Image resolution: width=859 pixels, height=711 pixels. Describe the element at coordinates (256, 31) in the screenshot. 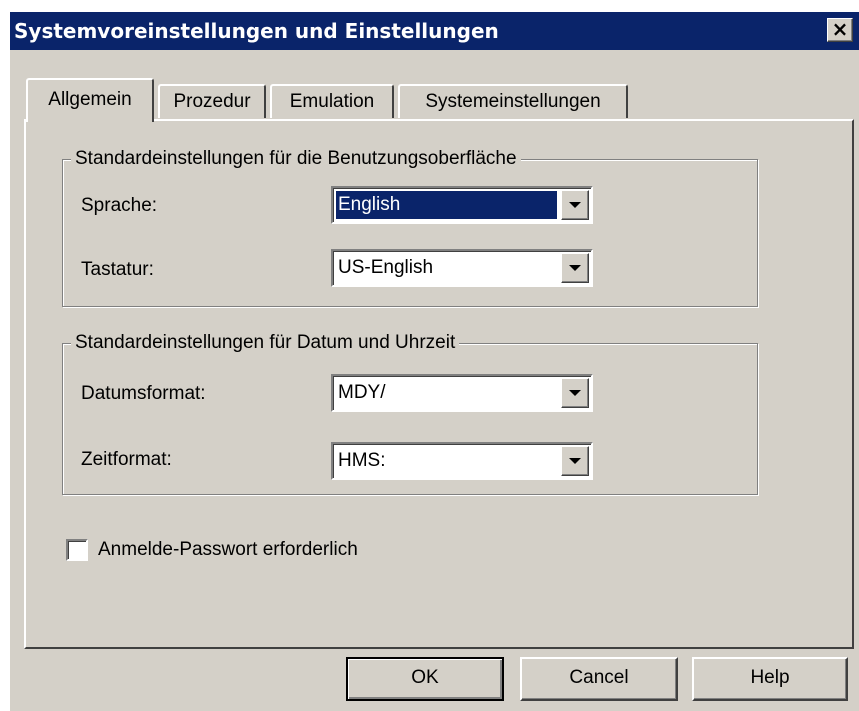

I see `window-title: Systemvoreinstellungen und Einstellungen` at that location.